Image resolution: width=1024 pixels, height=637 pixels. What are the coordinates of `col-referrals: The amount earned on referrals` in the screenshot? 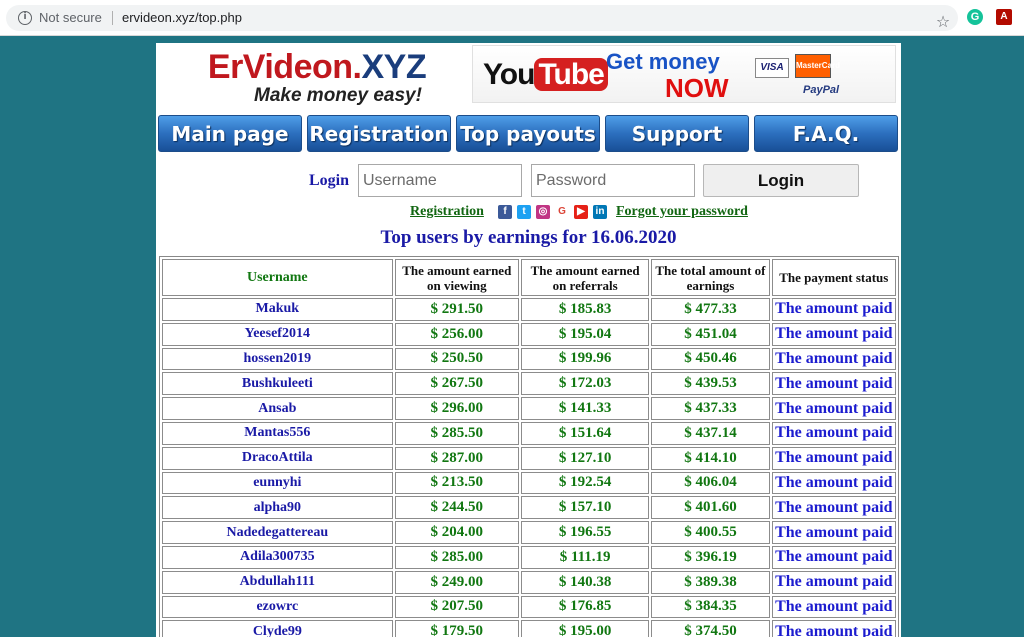 It's located at (585, 277).